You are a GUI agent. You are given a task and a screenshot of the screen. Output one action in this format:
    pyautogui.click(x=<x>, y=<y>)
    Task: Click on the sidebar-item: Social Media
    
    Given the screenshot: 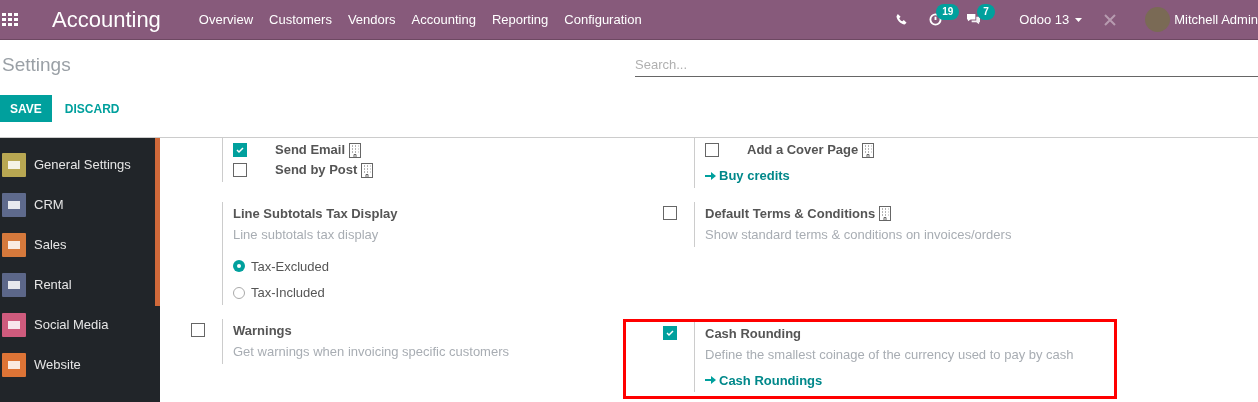 What is the action you would take?
    pyautogui.click(x=77, y=325)
    